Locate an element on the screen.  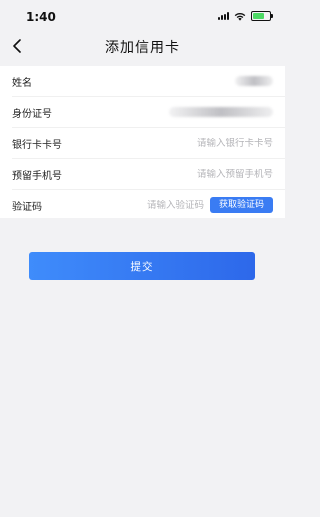
phone-input is located at coordinates (198, 174).